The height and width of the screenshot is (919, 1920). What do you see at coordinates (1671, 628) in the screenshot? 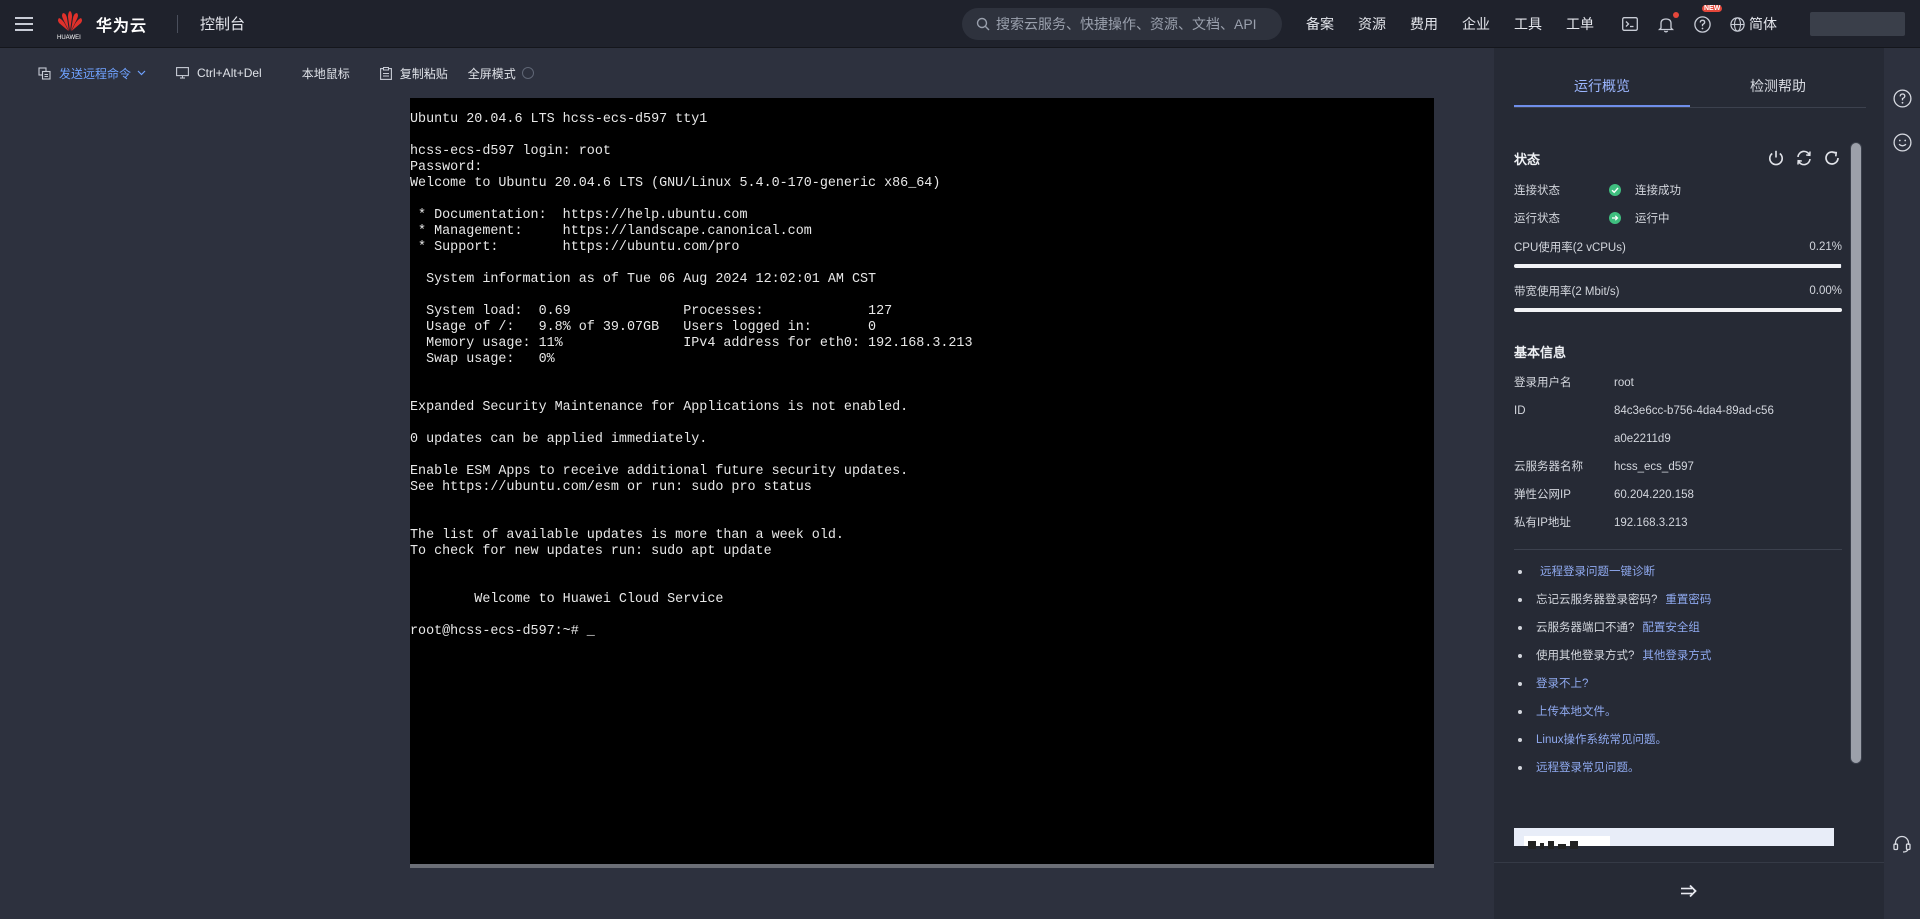
I see `security-group-link: 配置安全组` at bounding box center [1671, 628].